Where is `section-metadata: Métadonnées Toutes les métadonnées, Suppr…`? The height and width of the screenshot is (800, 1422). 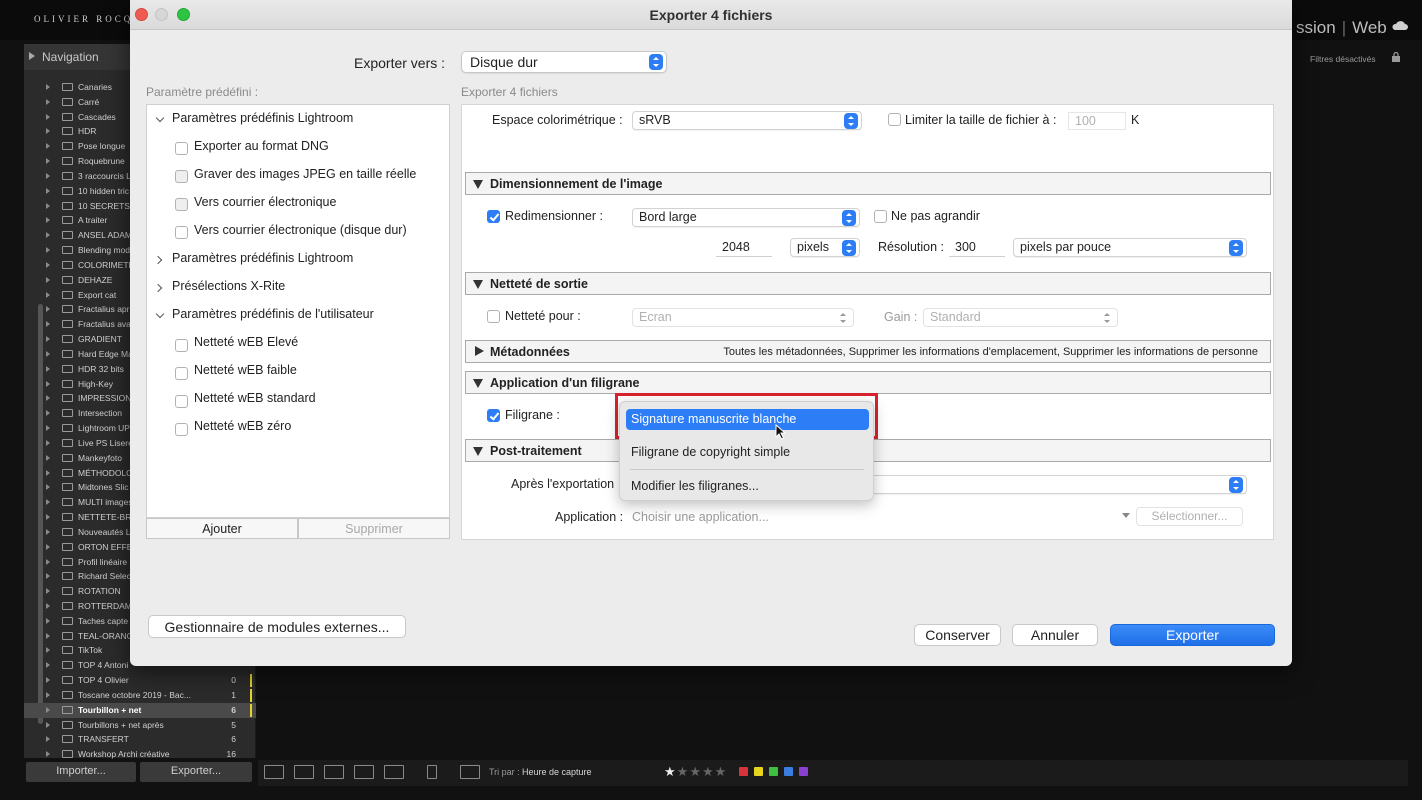
section-metadata: Métadonnées Toutes les métadonnées, Suppr… is located at coordinates (868, 351).